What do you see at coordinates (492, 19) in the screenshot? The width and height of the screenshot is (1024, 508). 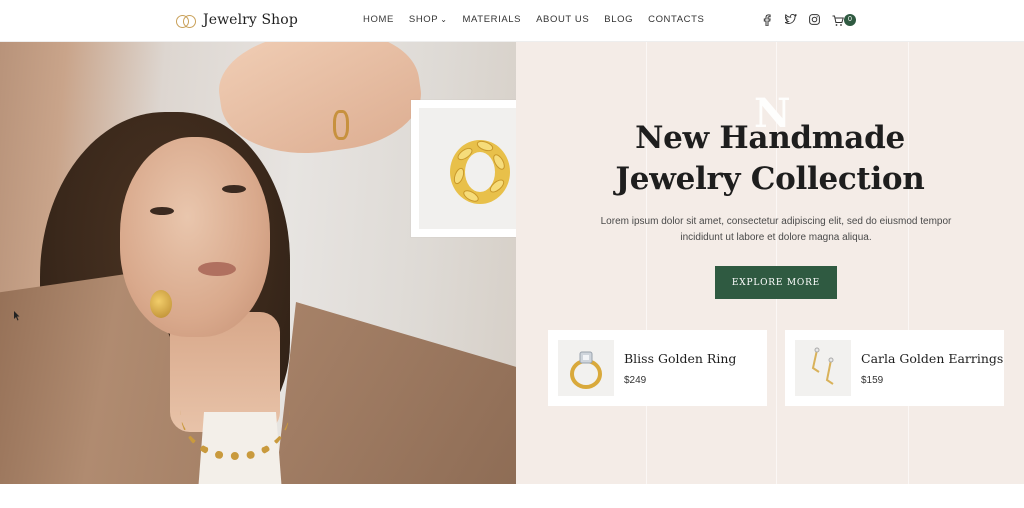 I see `nav-materials: MATERIALS` at bounding box center [492, 19].